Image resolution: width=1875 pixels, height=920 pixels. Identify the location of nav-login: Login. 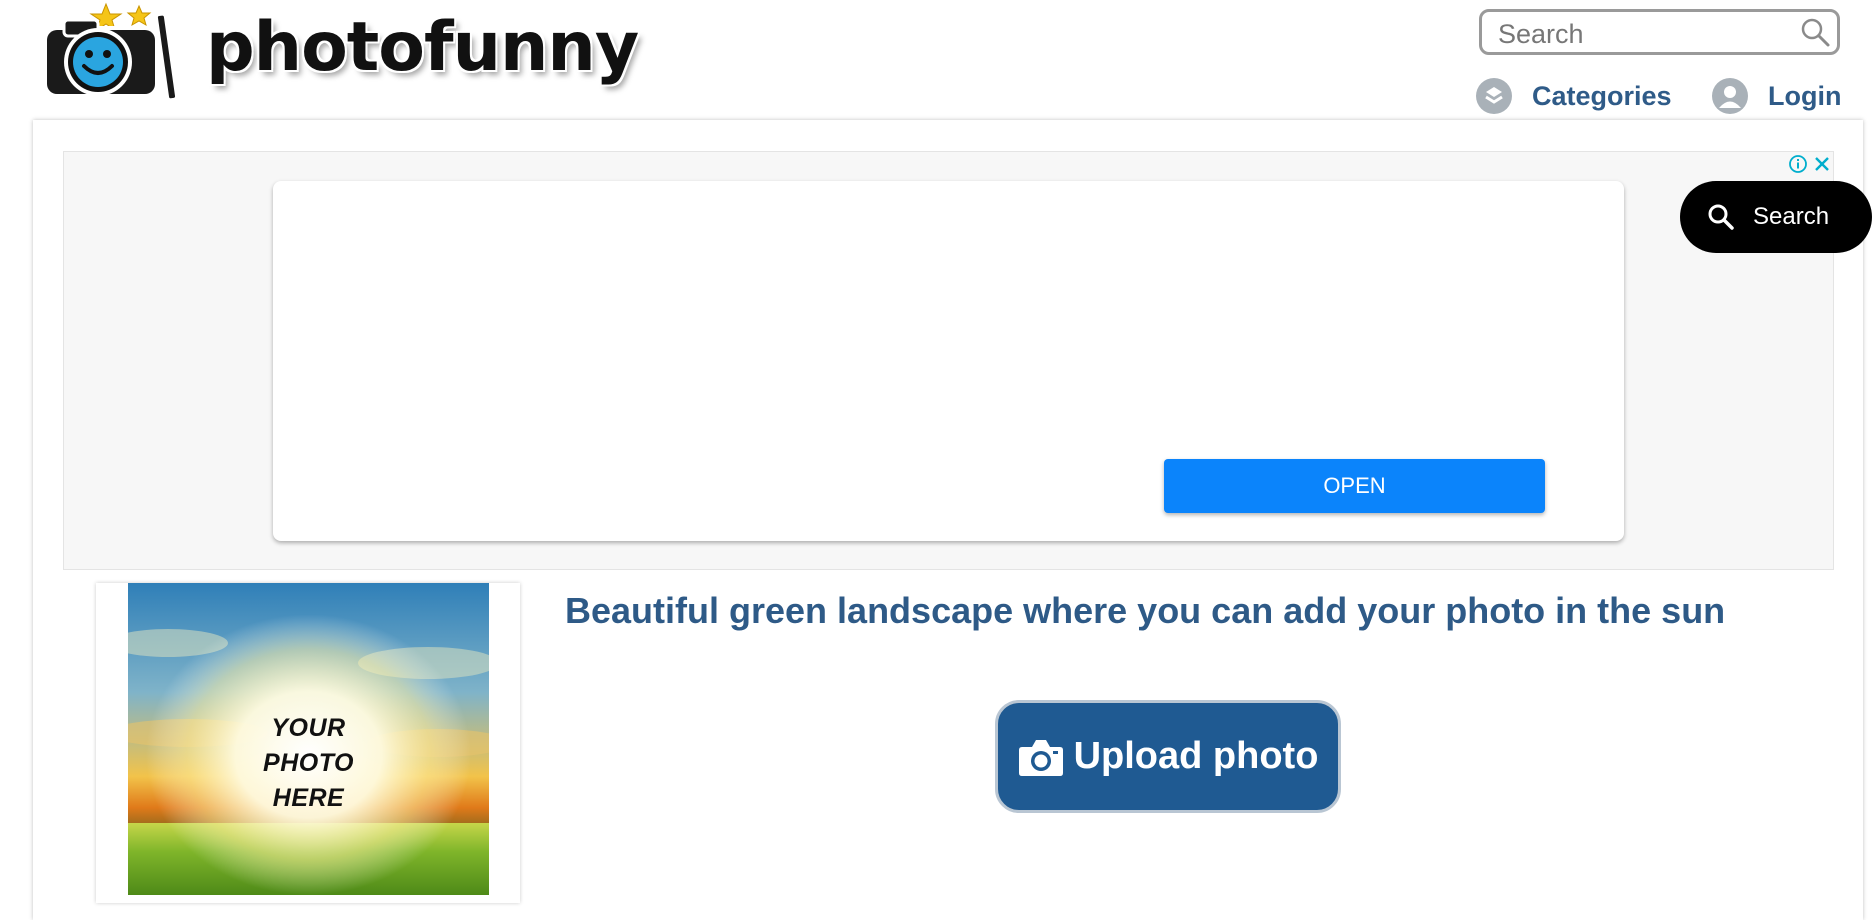
(1776, 96).